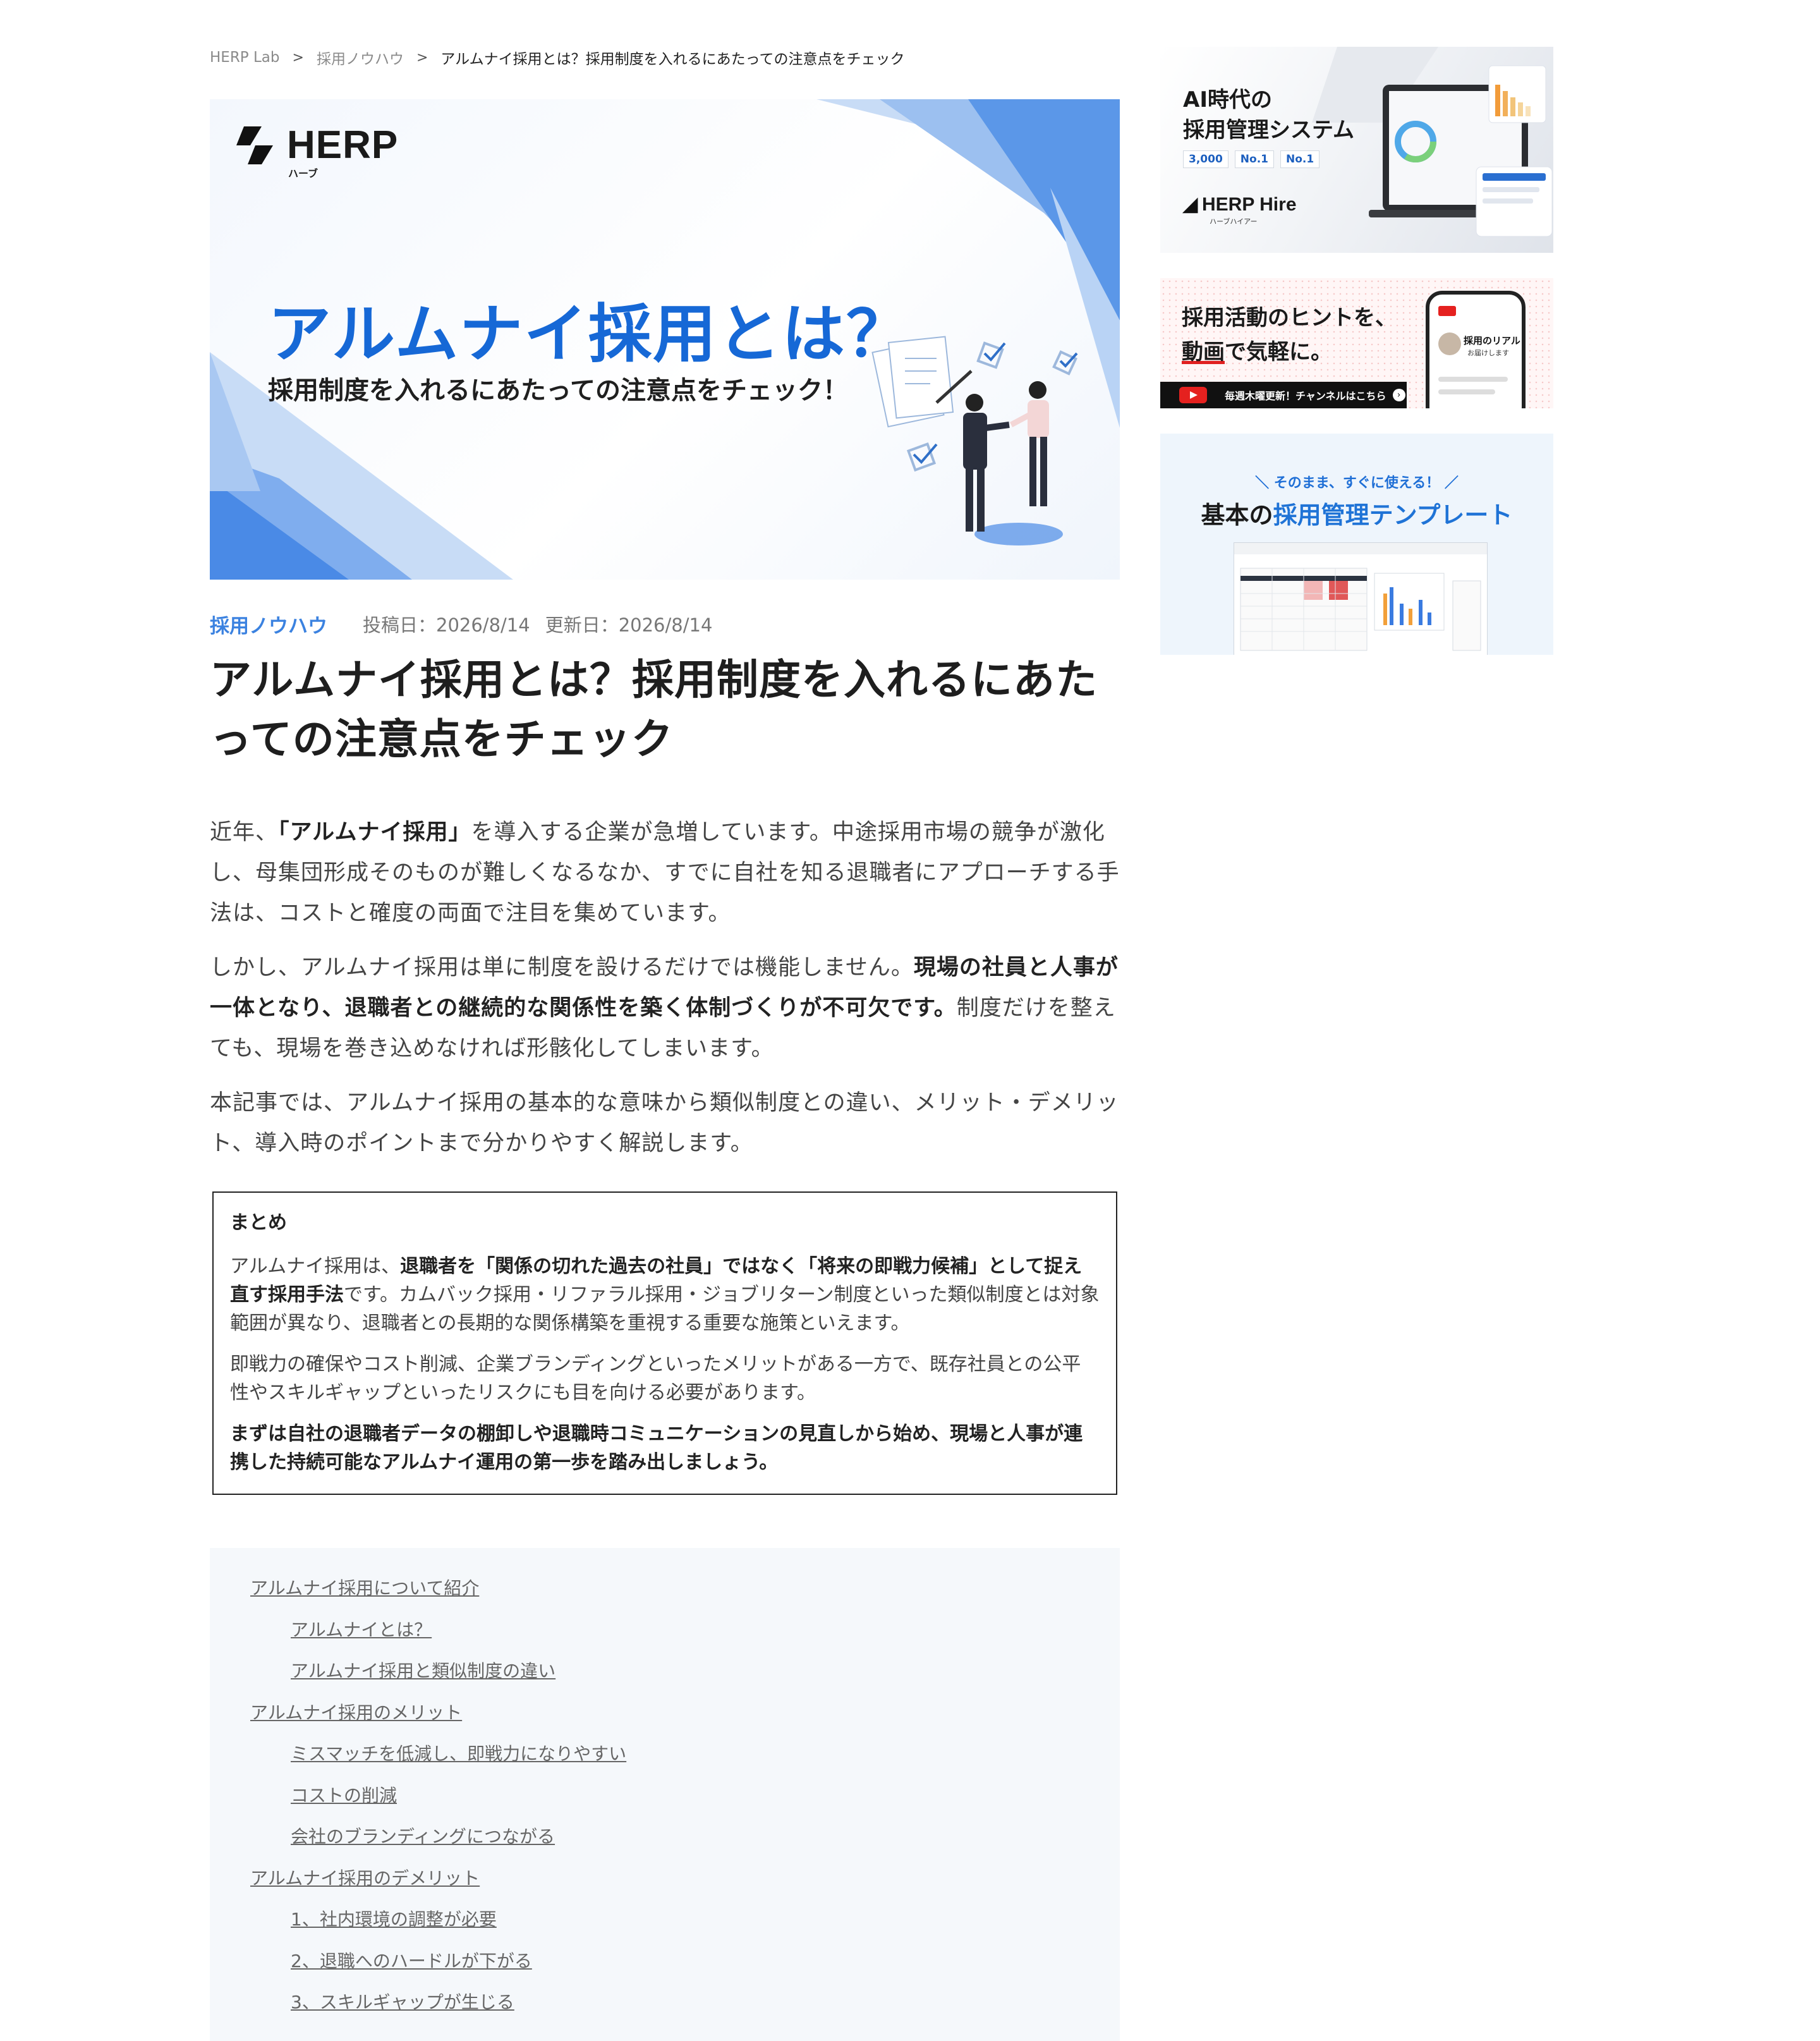 Image resolution: width=1820 pixels, height=2041 pixels. What do you see at coordinates (558, 390) in the screenshot?
I see `hero-subtitle: 採用制度を入れるにあたっての注意点をチェック！` at bounding box center [558, 390].